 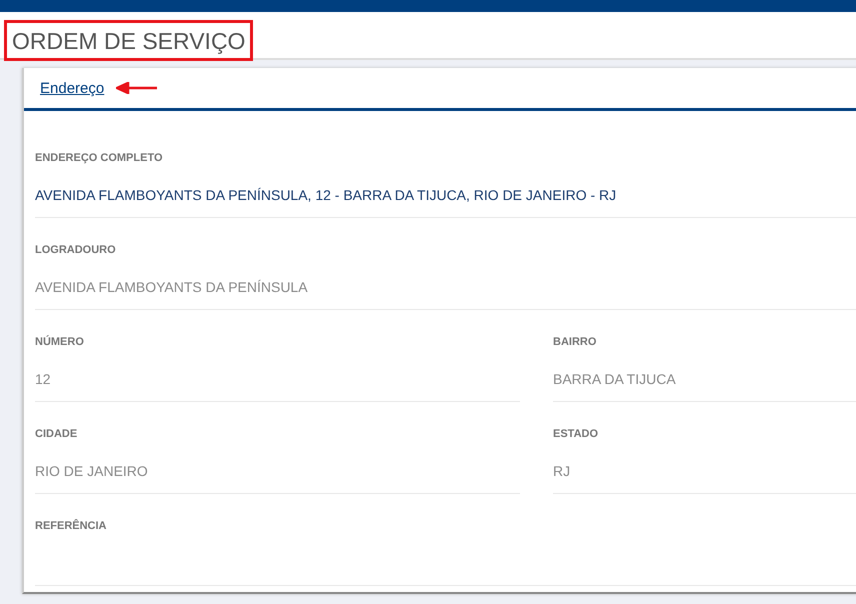 I want to click on field-value: AVENIDA FLAMBOYANTS DA PENÍNSULA, so click(x=171, y=287).